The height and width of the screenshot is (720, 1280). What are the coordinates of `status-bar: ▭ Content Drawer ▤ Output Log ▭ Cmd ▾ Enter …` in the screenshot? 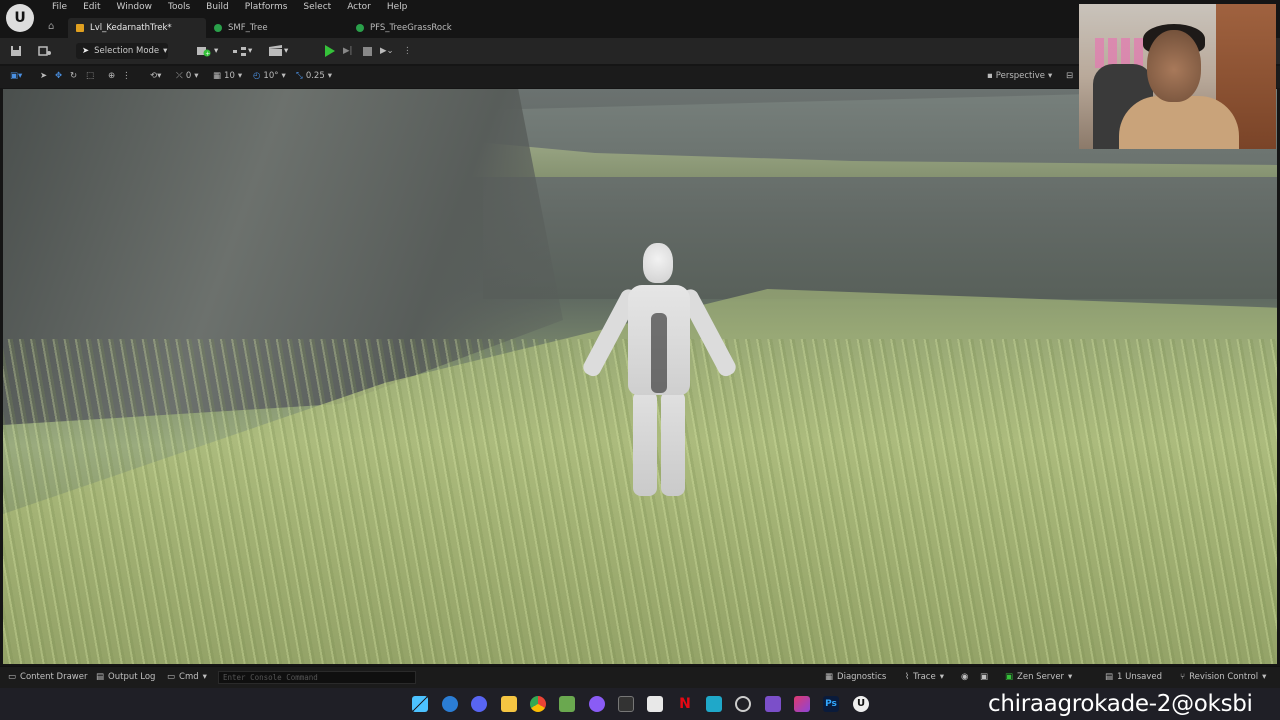 It's located at (640, 677).